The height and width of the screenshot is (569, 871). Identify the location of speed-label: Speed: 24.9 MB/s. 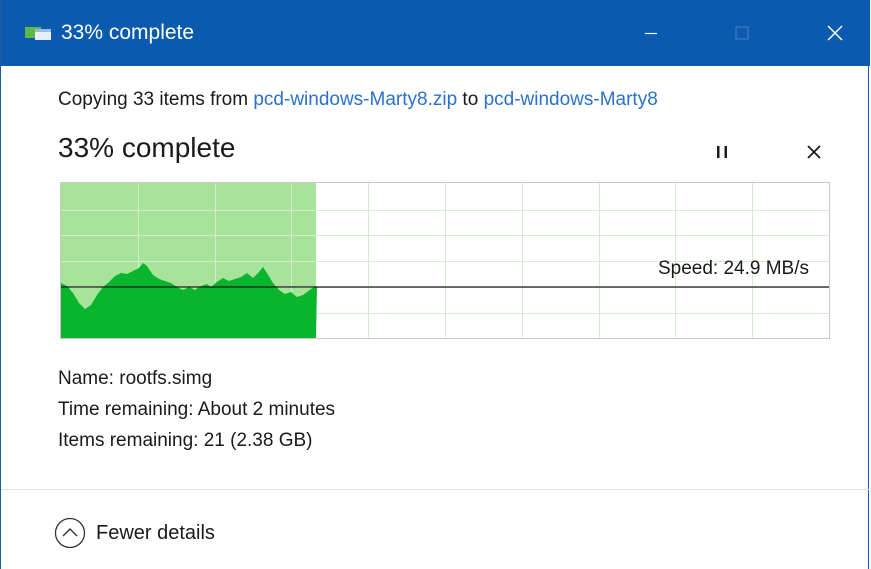
(733, 268).